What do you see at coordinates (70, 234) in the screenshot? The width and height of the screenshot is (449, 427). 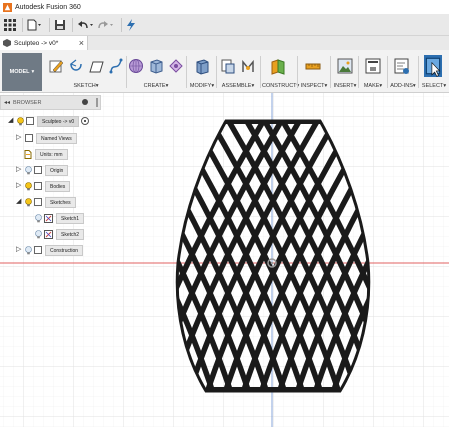 I see `tree-item-label: Sketch2` at bounding box center [70, 234].